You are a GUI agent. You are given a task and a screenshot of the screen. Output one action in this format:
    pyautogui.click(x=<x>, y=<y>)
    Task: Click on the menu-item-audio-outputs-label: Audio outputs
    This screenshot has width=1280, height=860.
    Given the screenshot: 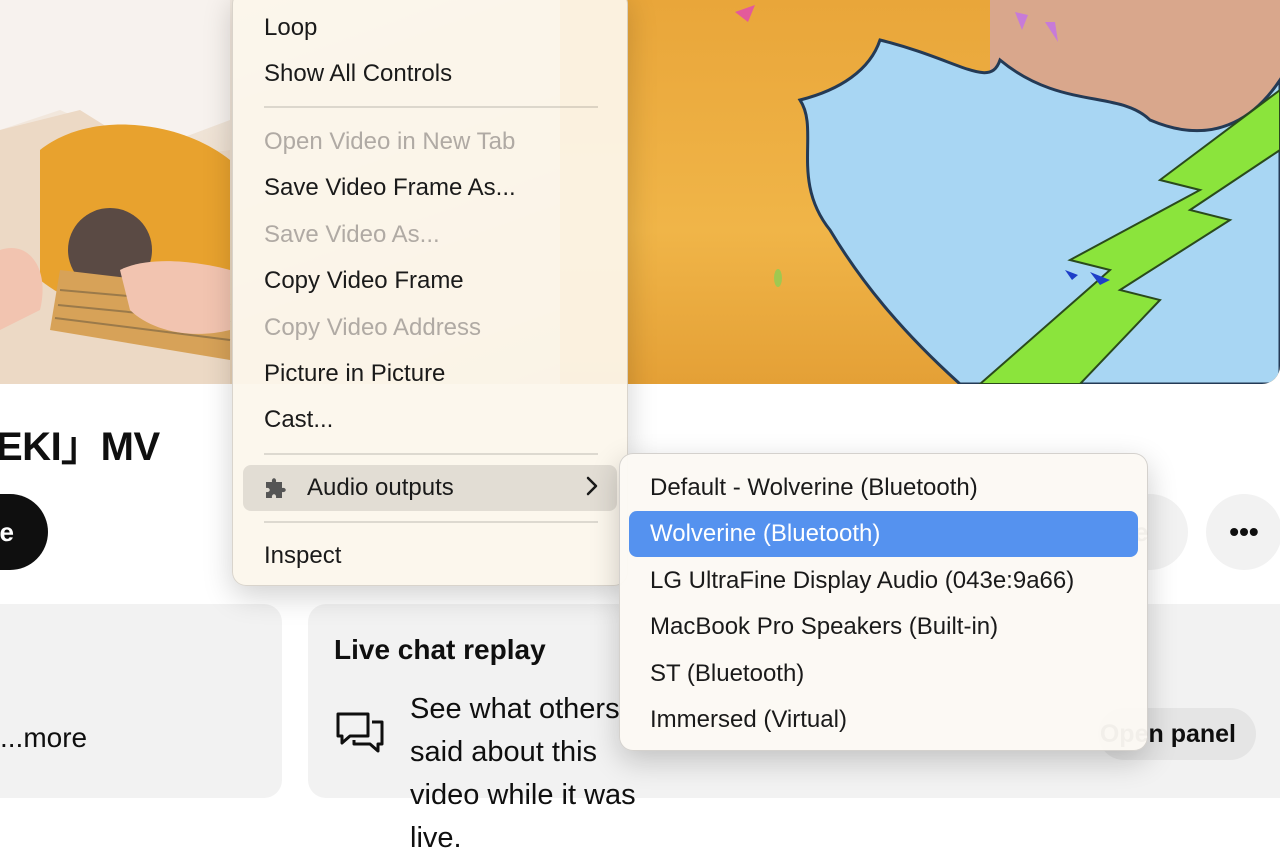 What is the action you would take?
    pyautogui.click(x=380, y=487)
    